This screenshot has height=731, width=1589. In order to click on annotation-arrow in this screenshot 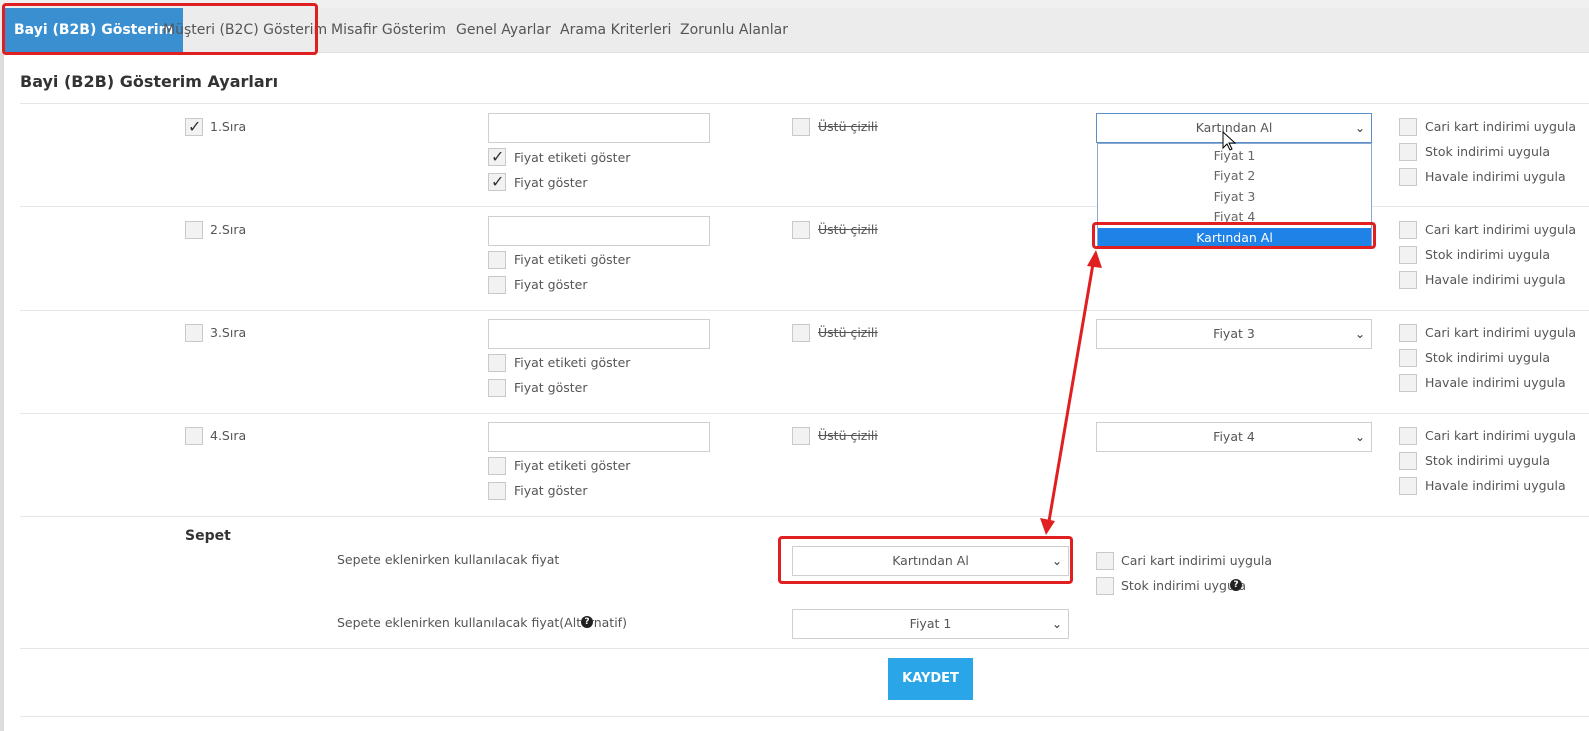, I will do `click(1071, 392)`.